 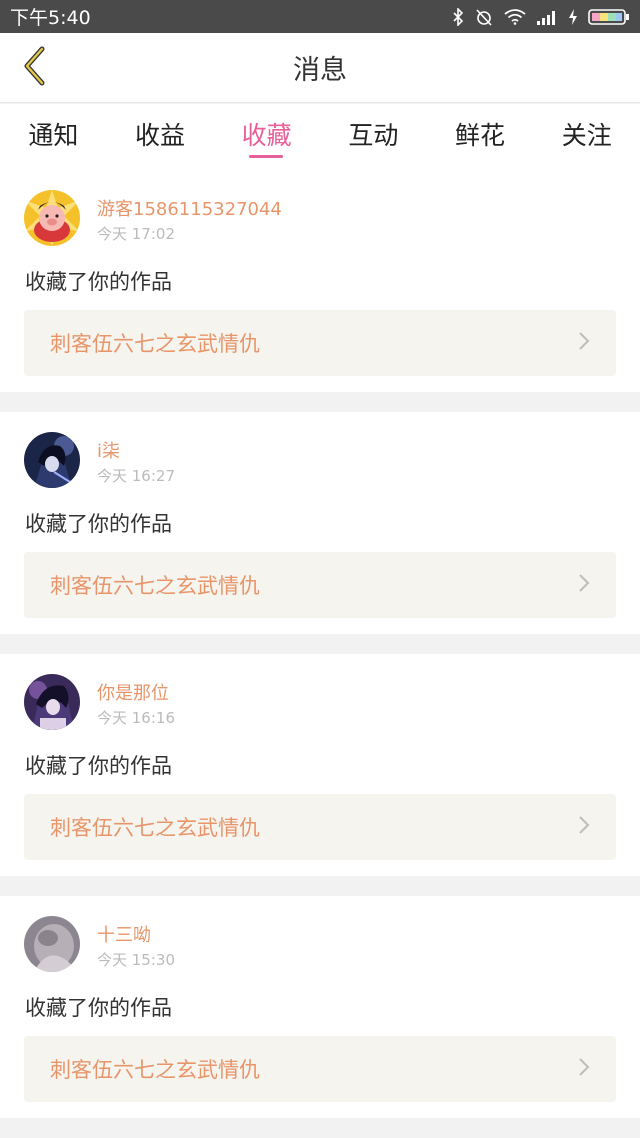 I want to click on status-time: 下午5:40, so click(x=50, y=18).